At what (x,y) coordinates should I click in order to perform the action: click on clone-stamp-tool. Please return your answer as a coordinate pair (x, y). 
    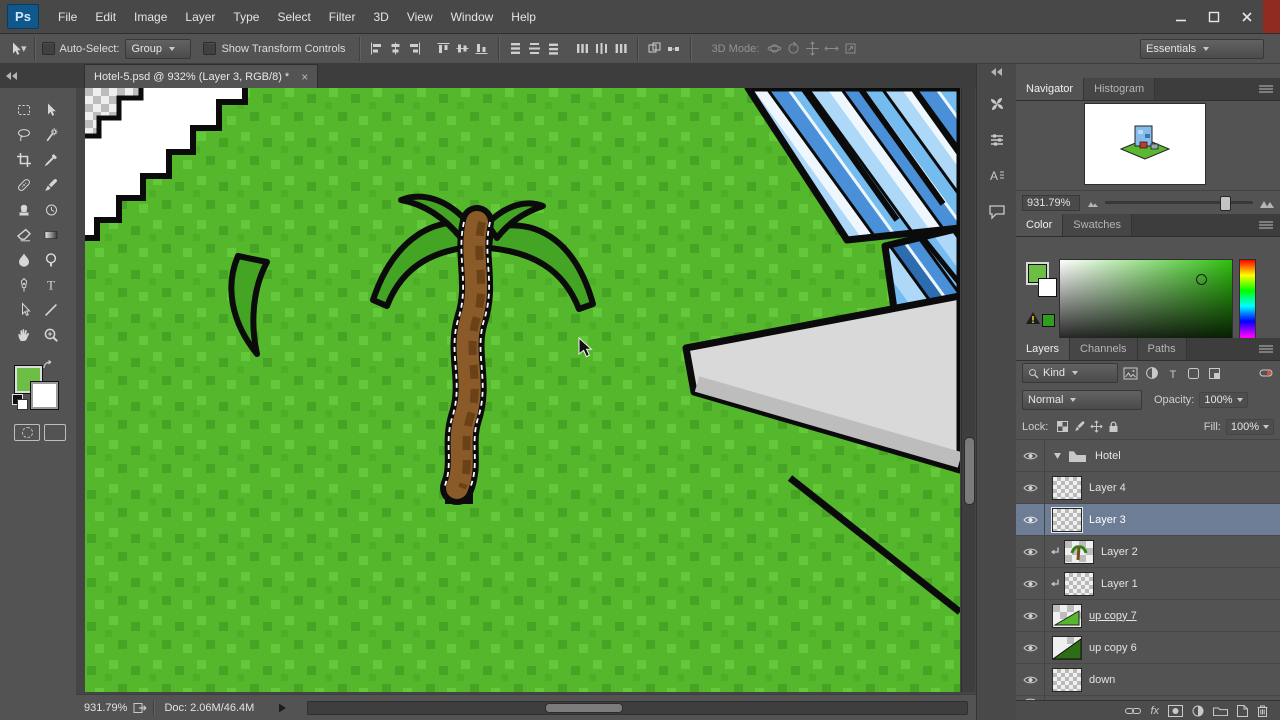
    Looking at the image, I should click on (23, 209).